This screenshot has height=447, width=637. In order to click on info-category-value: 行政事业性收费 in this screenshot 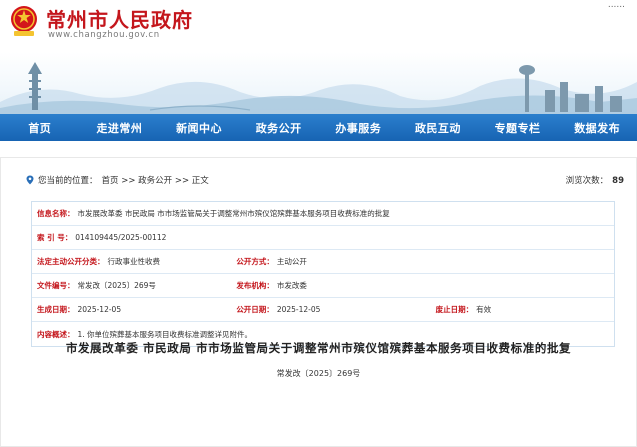, I will do `click(134, 261)`.